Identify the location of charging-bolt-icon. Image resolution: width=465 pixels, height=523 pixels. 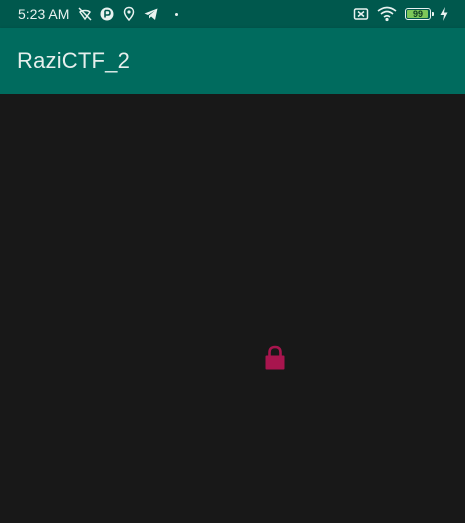
(444, 14).